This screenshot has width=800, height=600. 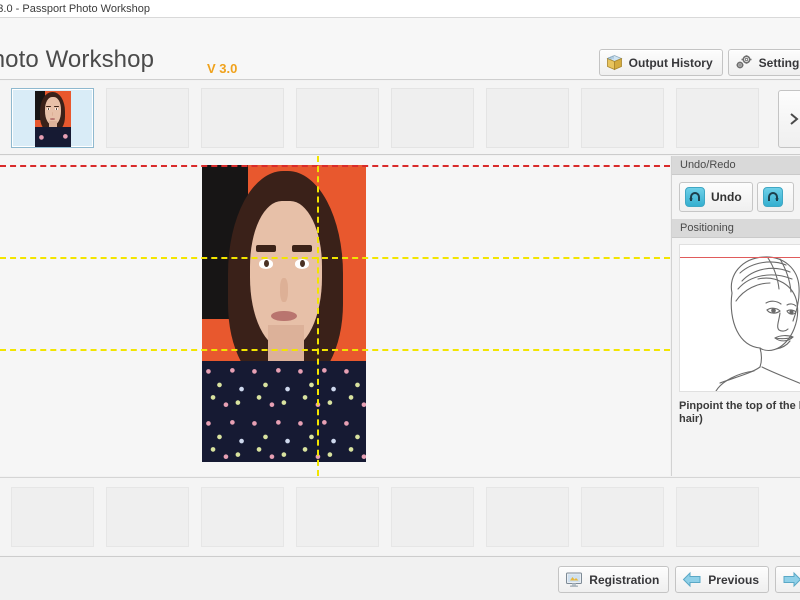 What do you see at coordinates (614, 62) in the screenshot?
I see `archive-box-icon` at bounding box center [614, 62].